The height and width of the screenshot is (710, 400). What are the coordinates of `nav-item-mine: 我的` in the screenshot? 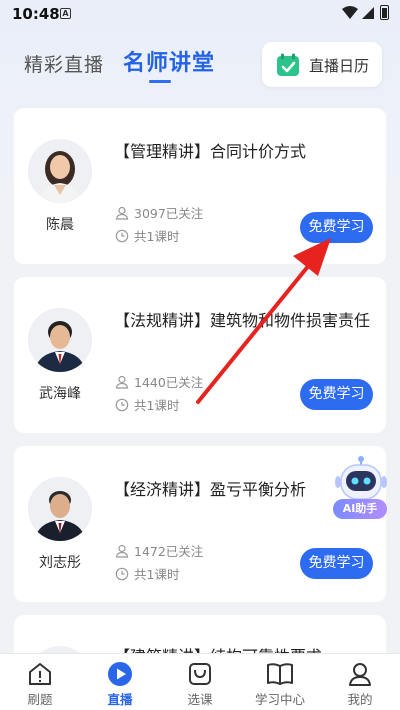 It's located at (360, 682).